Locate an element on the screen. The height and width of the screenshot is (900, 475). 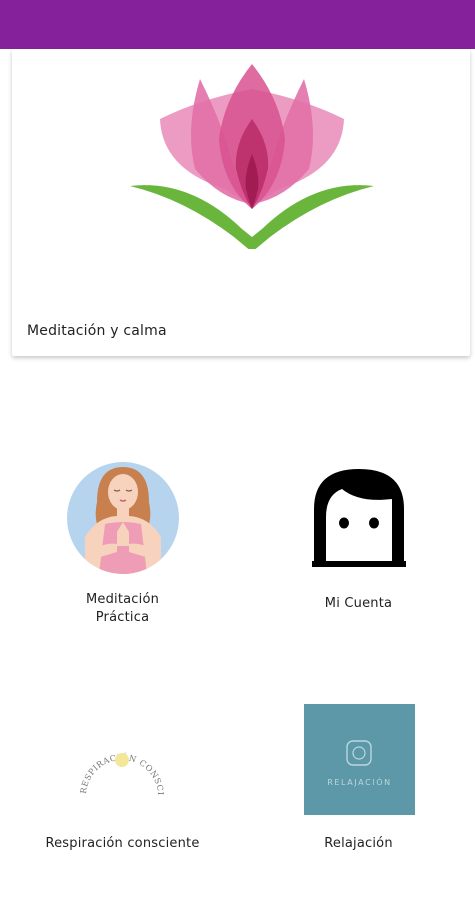
tile-meditacion-practica-label-line2: Práctica is located at coordinates (122, 617).